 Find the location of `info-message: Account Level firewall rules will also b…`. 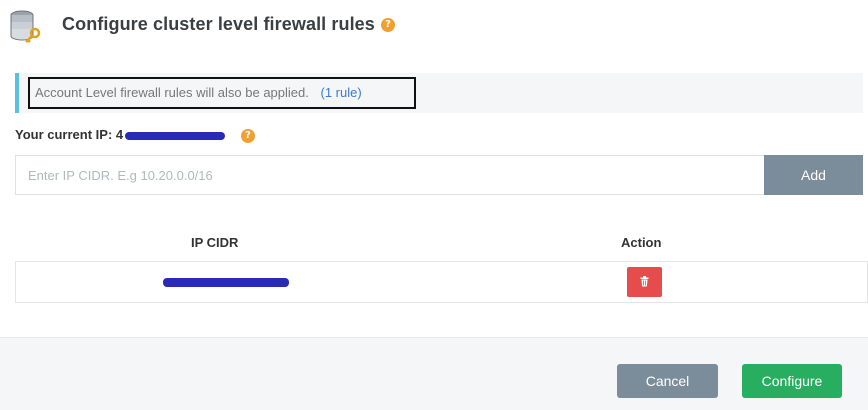

info-message: Account Level firewall rules will also b… is located at coordinates (222, 93).